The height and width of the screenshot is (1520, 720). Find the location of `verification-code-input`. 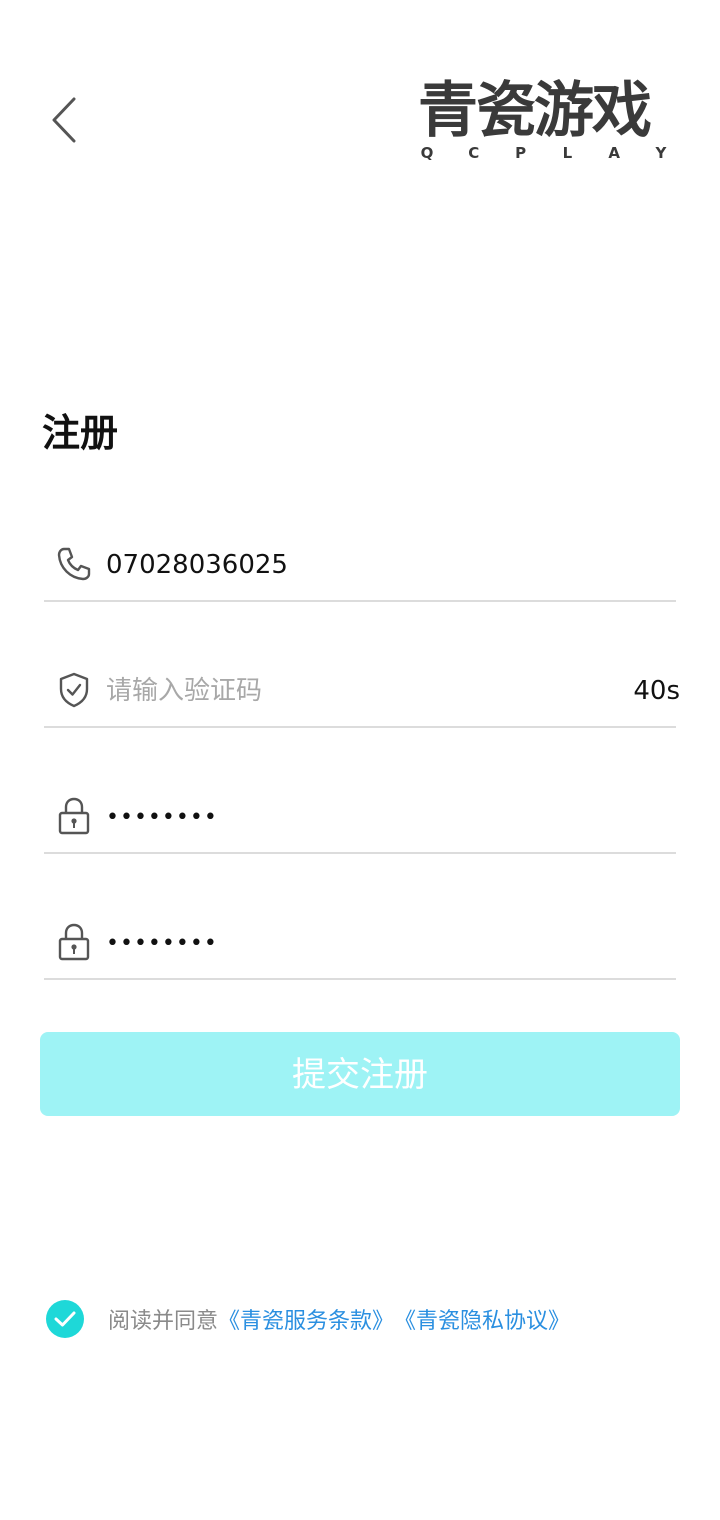

verification-code-input is located at coordinates (346, 691).